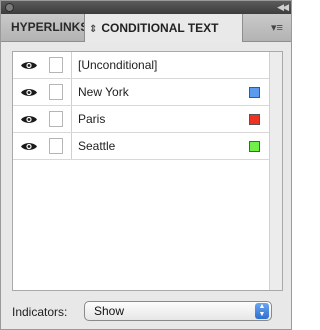 Image resolution: width=320 pixels, height=330 pixels. What do you see at coordinates (262, 311) in the screenshot?
I see `updown-arrows-icon: ▲ ▼` at bounding box center [262, 311].